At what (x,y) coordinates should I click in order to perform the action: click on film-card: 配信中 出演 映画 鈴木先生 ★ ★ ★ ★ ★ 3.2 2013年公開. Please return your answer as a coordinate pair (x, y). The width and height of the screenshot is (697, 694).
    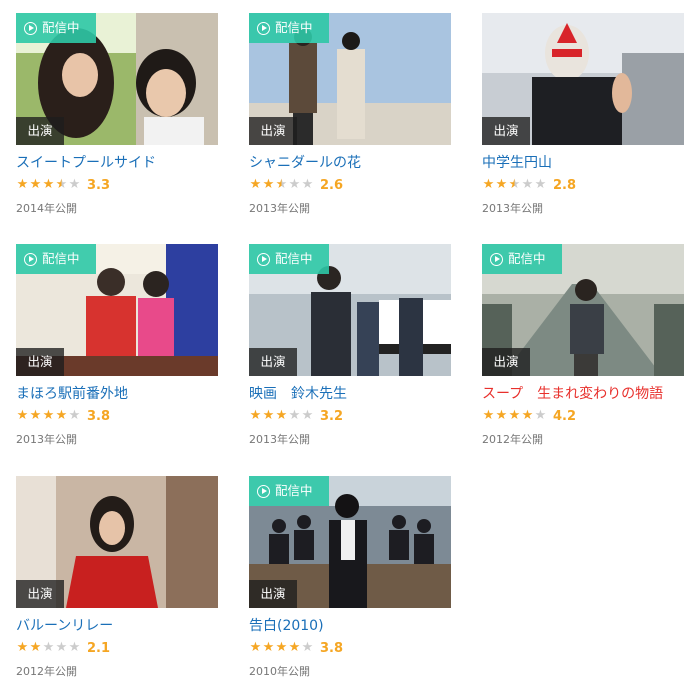
    Looking at the image, I should click on (350, 346).